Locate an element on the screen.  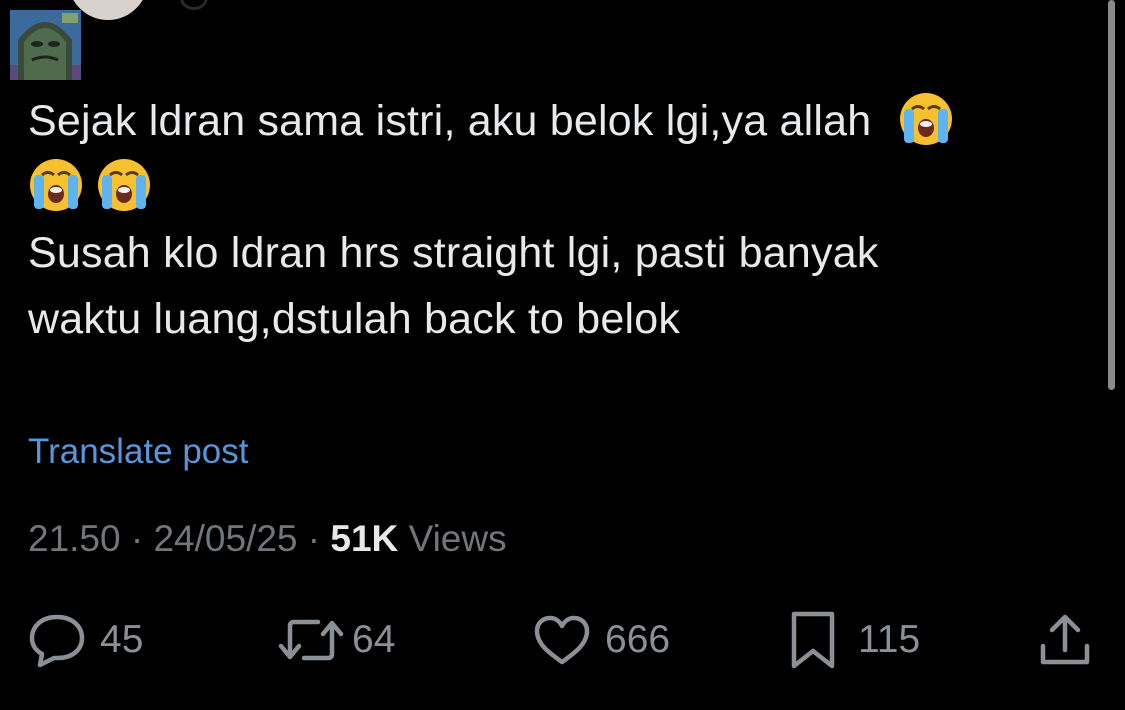
like-icon is located at coordinates (562, 640).